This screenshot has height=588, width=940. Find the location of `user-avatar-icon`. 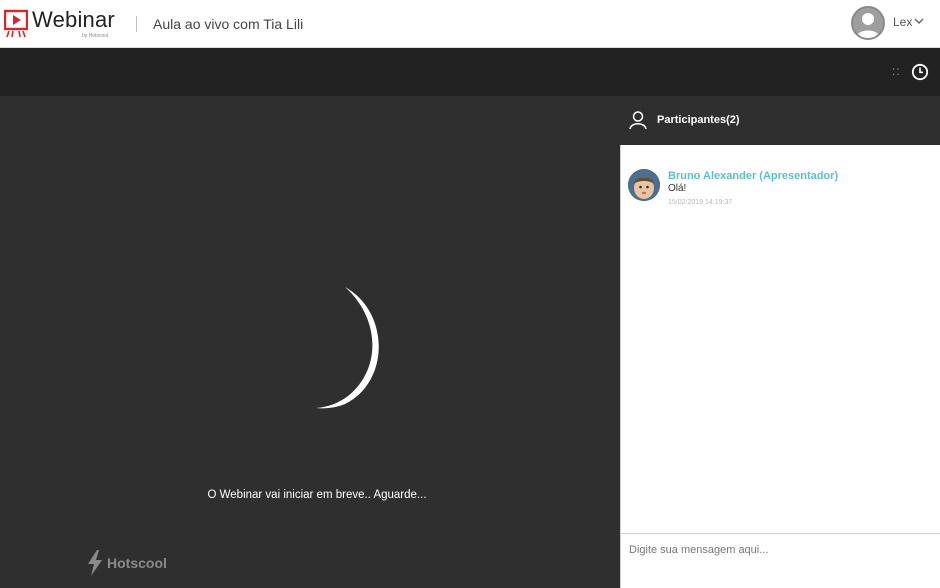

user-avatar-icon is located at coordinates (868, 23).